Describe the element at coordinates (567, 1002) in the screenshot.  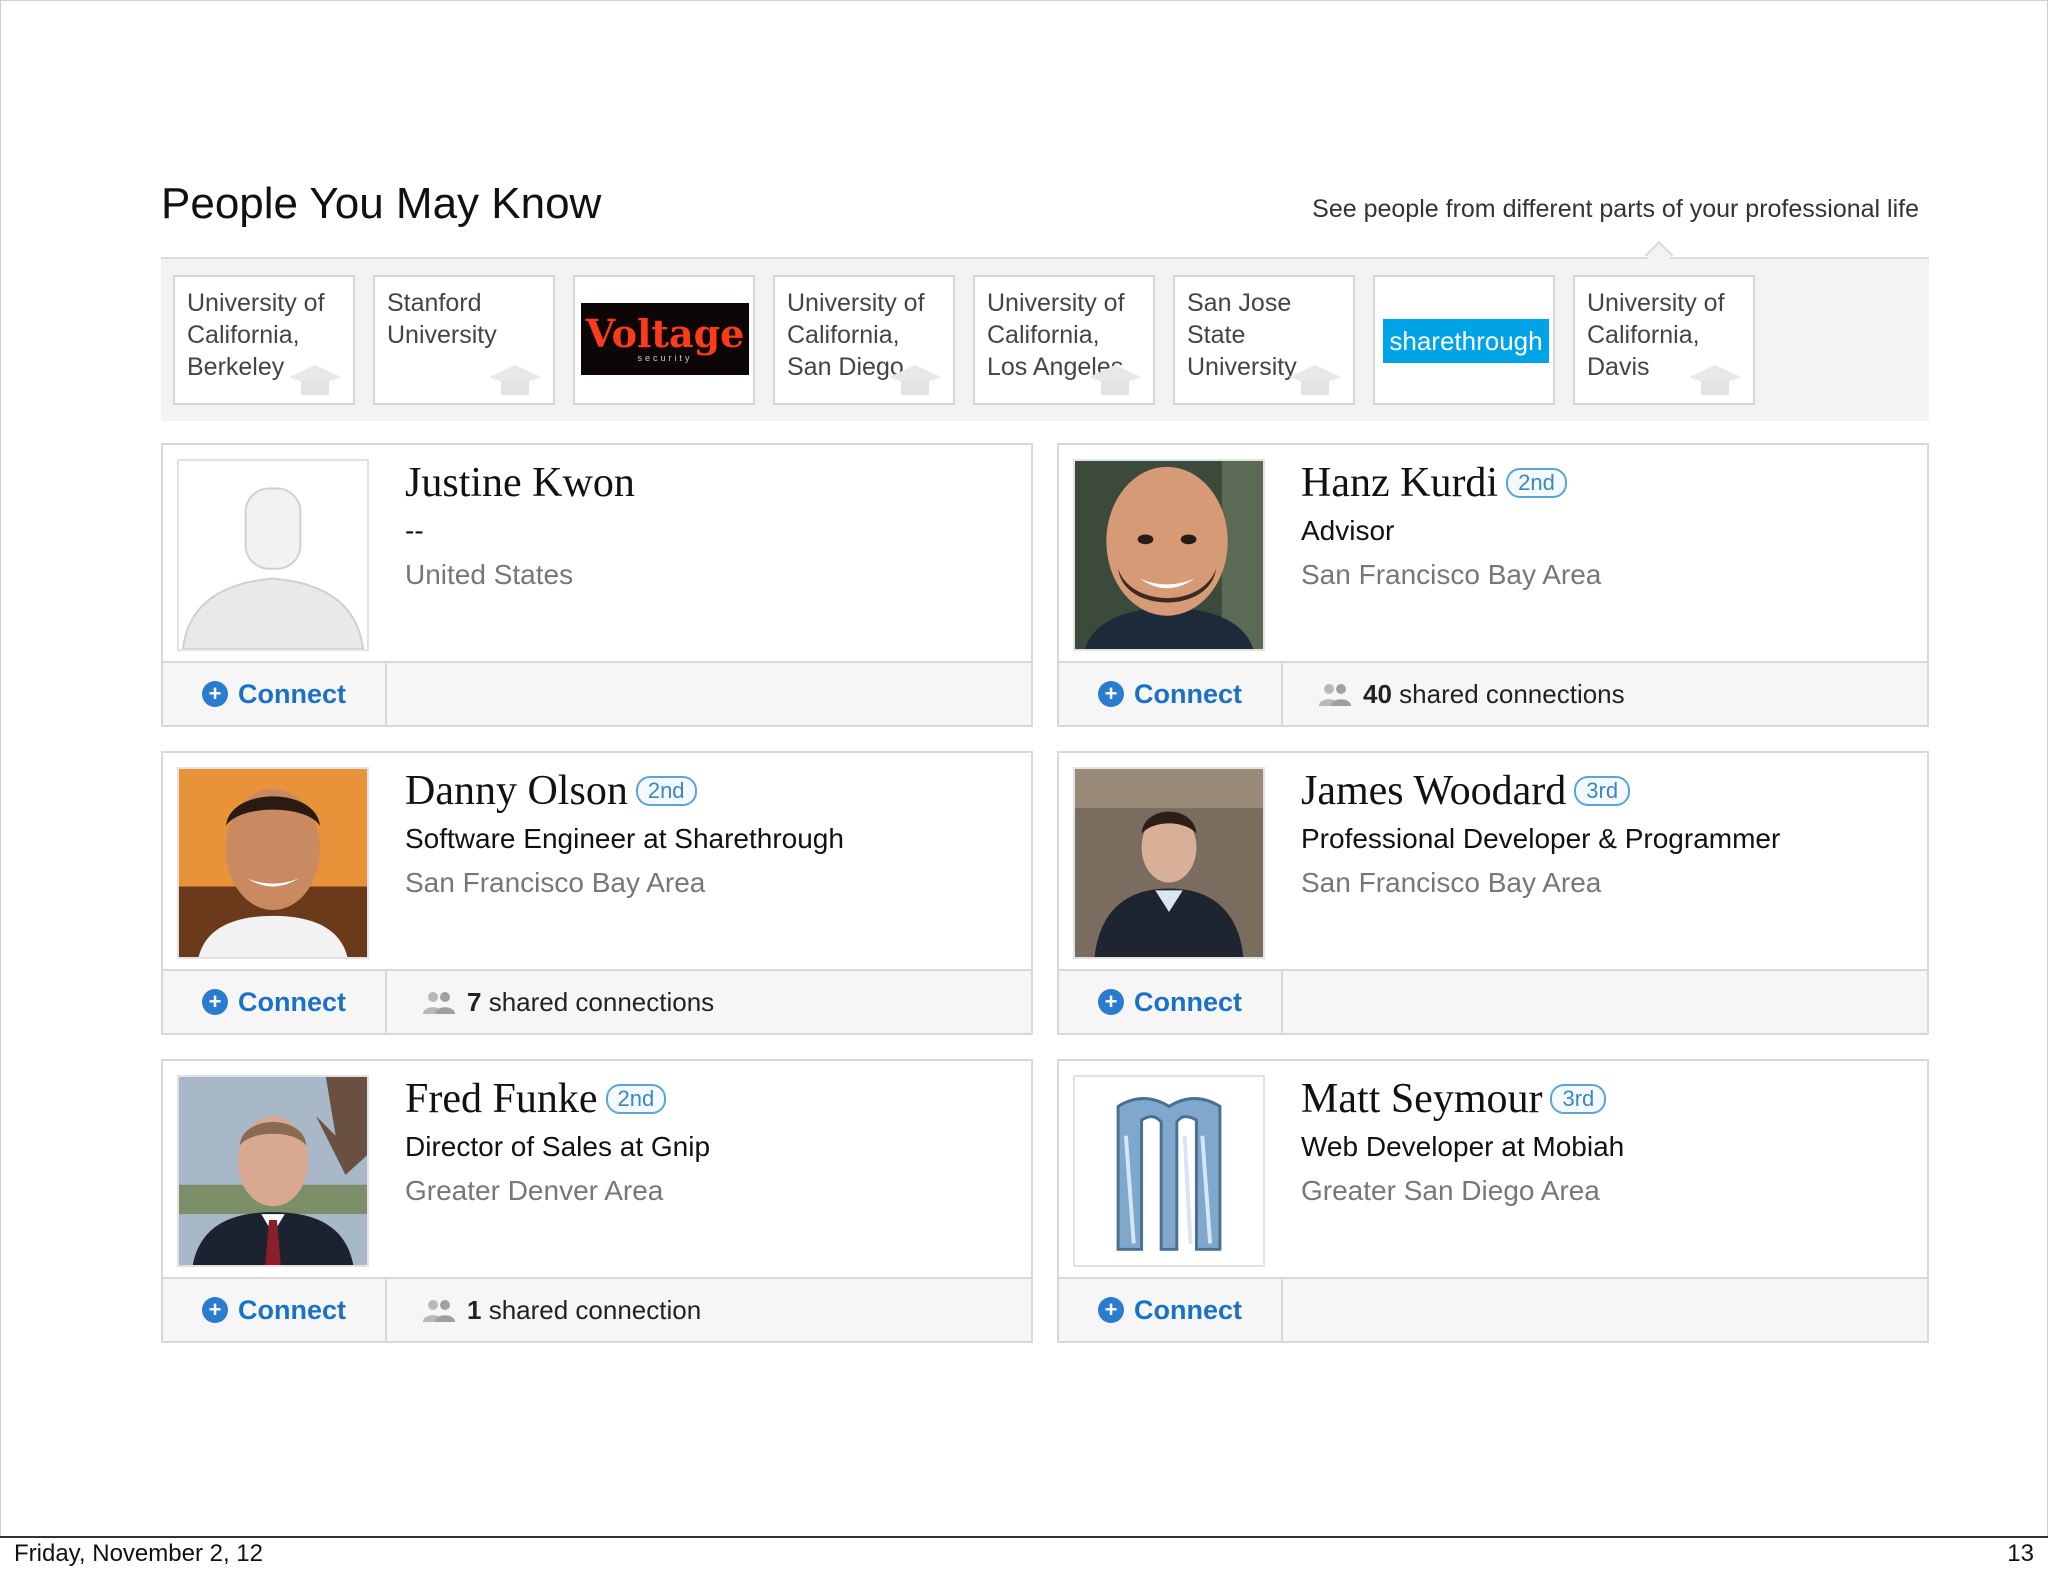
I see `shared-connections-link: 7 shared connections` at that location.